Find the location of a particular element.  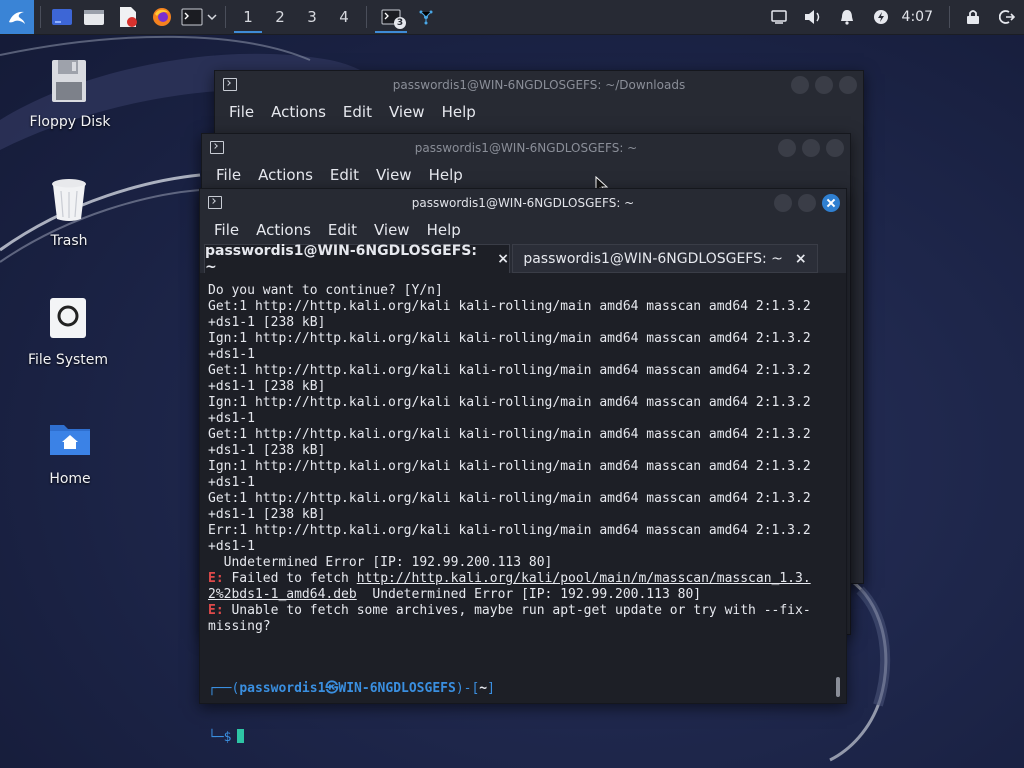

workspace-1: 1 is located at coordinates (248, 17).